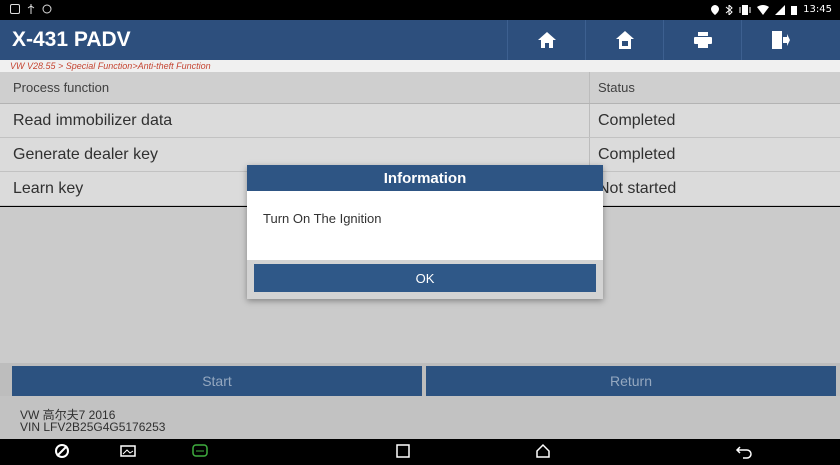 The width and height of the screenshot is (840, 465). Describe the element at coordinates (745, 9) in the screenshot. I see `vibrate-icon` at that location.